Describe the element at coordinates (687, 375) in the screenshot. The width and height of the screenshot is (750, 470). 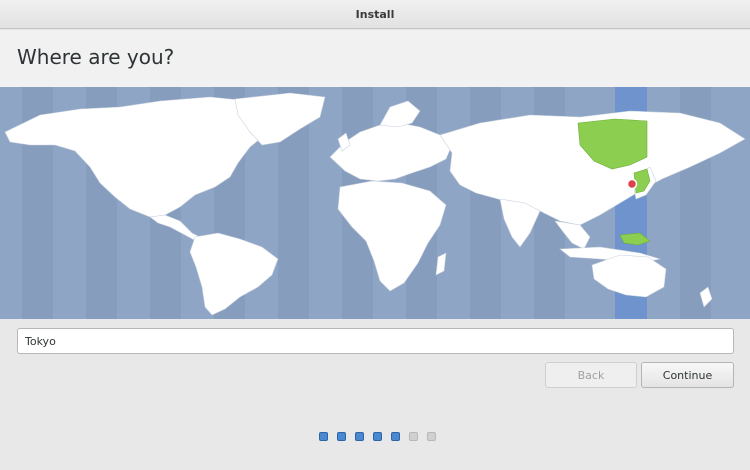
I see `continue-button: Continue` at that location.